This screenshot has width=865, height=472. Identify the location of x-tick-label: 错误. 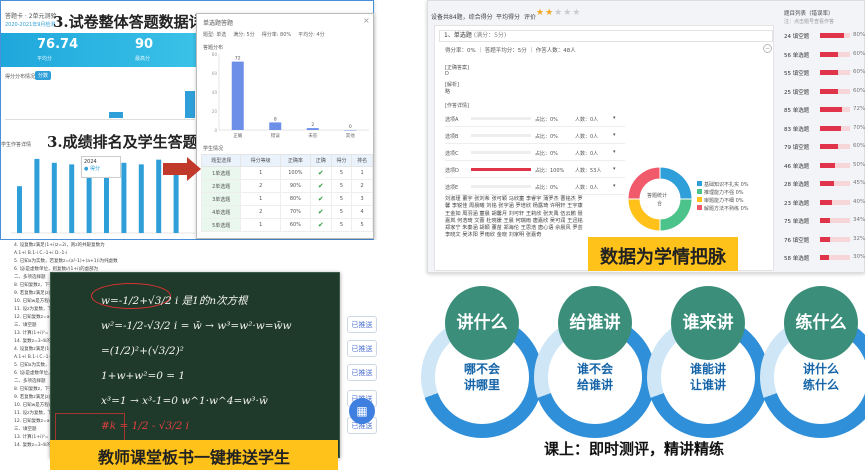
(275, 135).